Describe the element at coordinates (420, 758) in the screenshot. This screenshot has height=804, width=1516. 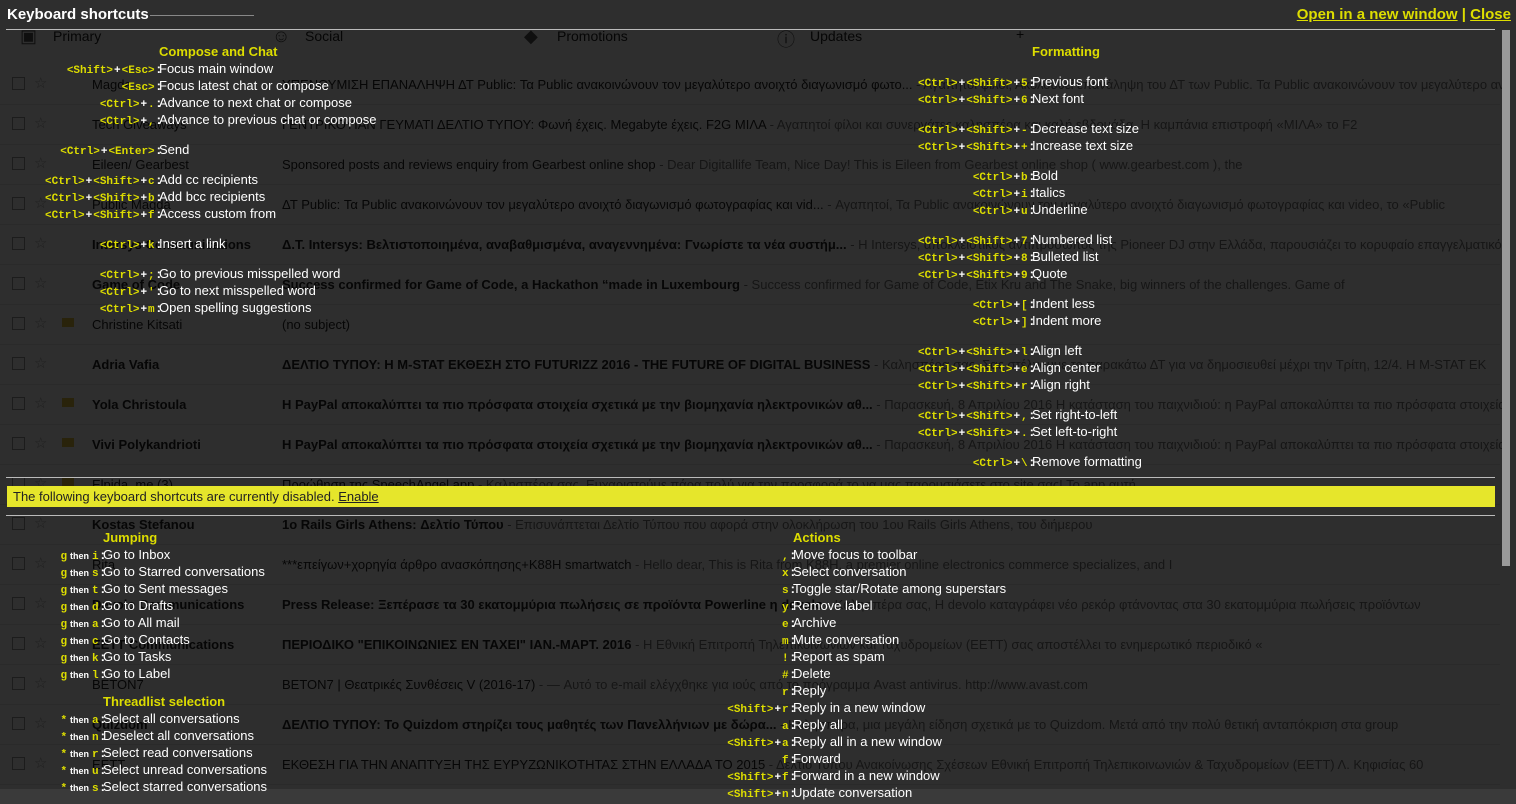
I see `shortcut-row: f: Forward` at that location.